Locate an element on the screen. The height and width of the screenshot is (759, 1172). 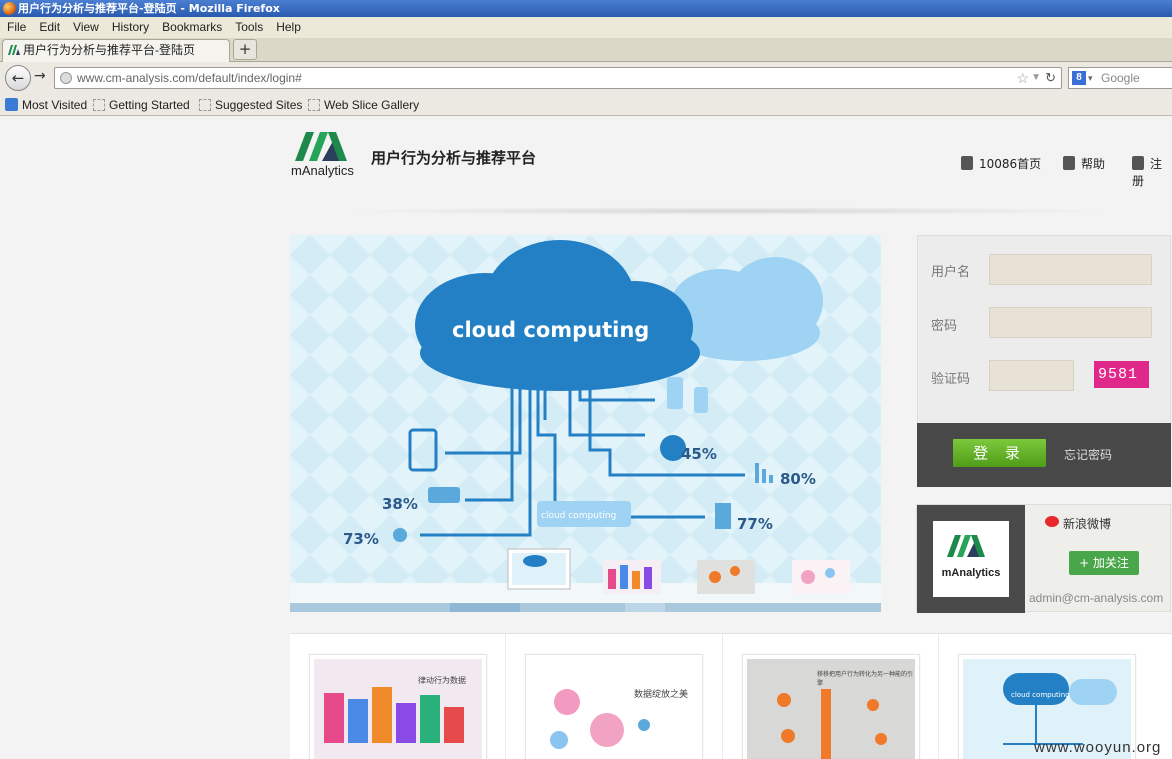
new-tab-button: + is located at coordinates (245, 49).